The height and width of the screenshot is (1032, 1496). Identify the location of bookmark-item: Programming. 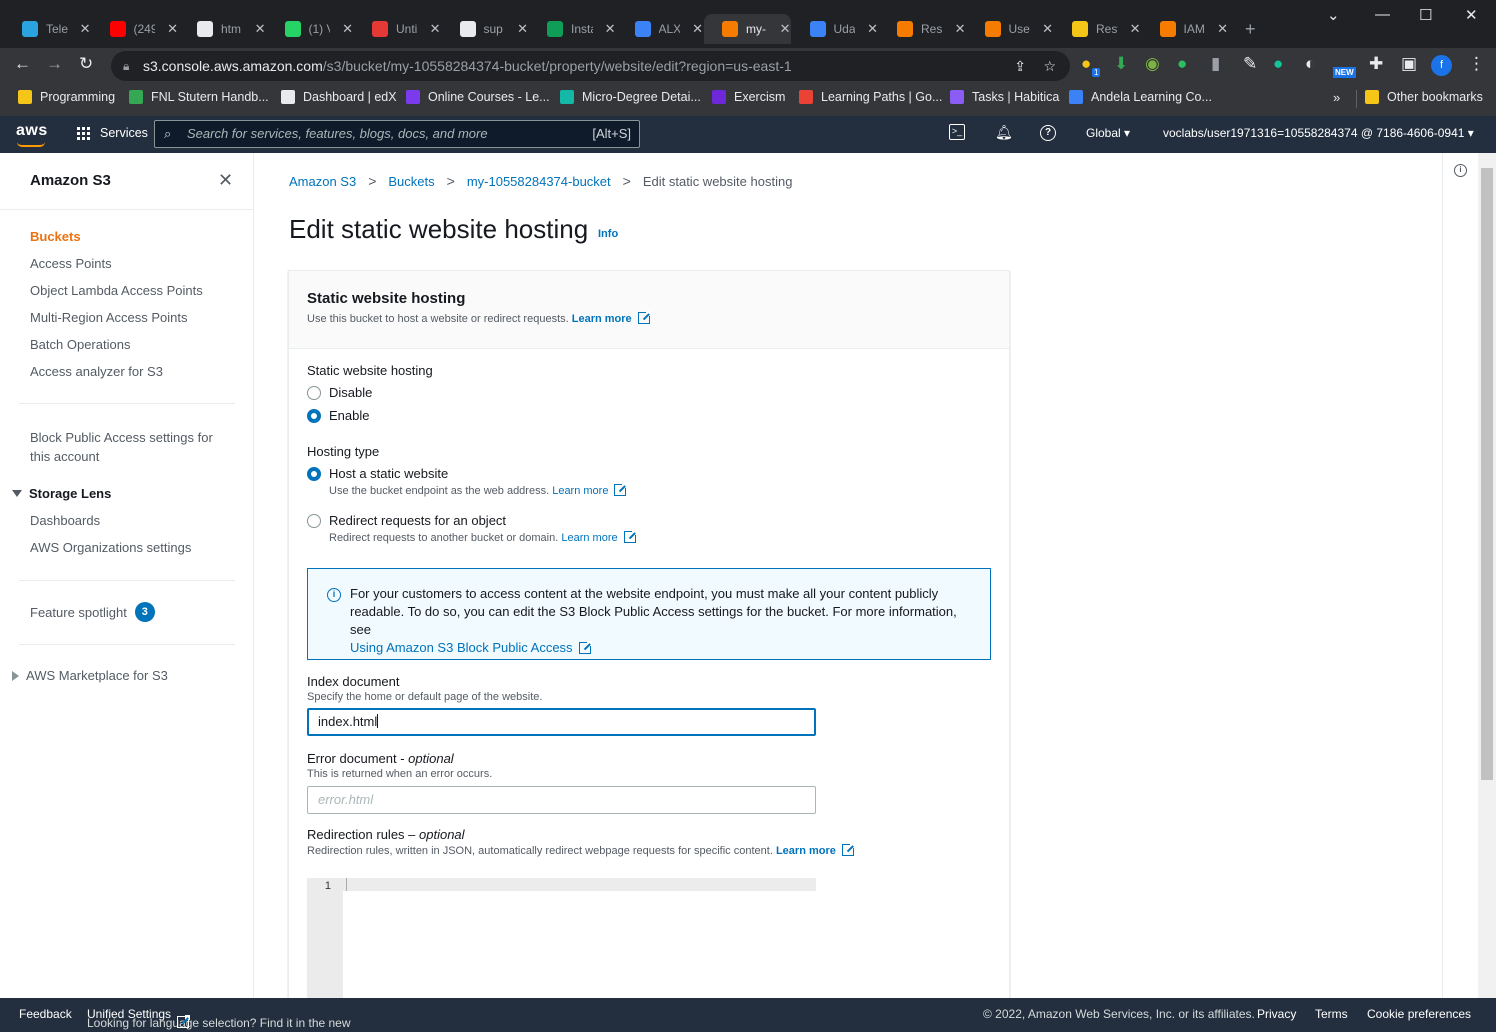
(66, 97).